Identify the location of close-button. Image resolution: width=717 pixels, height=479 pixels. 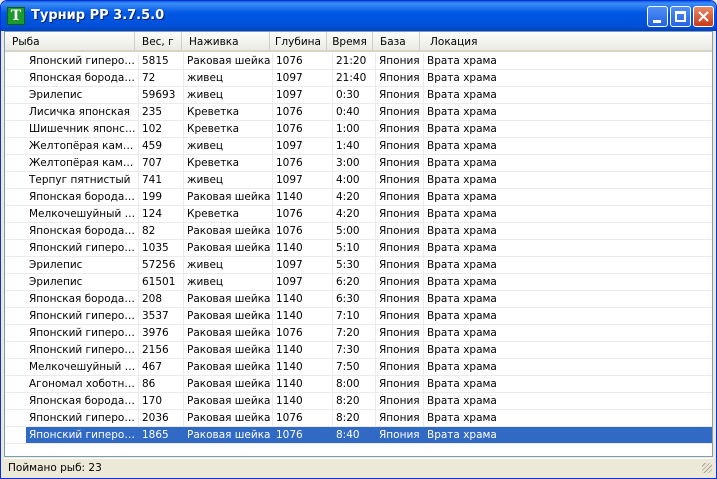
(703, 16).